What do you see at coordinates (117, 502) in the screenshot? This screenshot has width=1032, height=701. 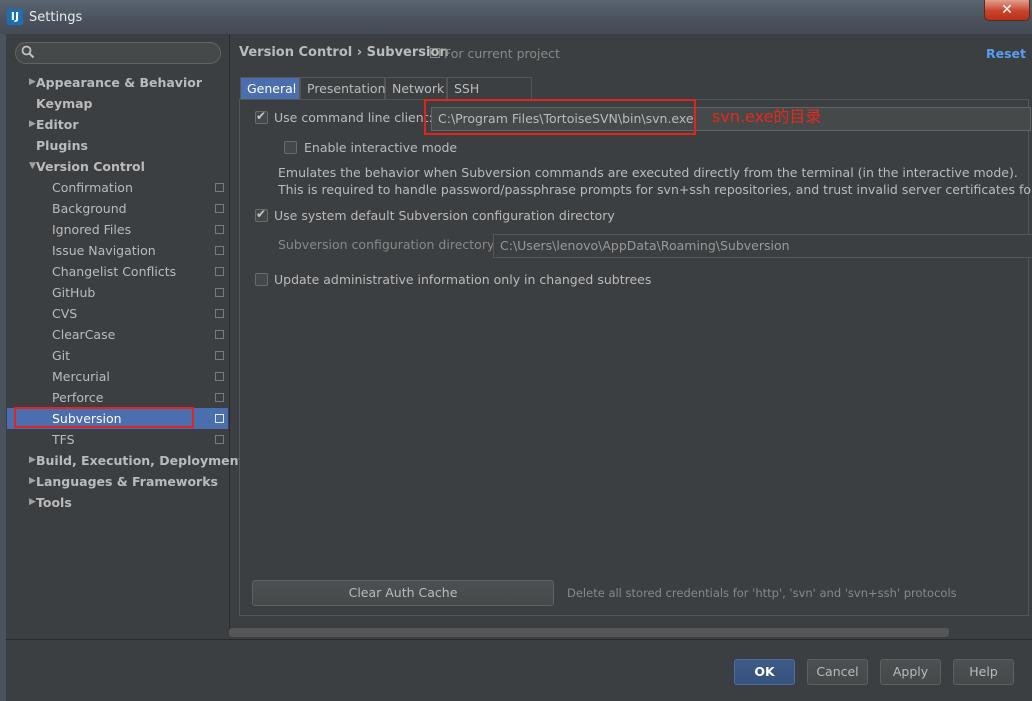 I see `sidebar-item-tools: ▶ Tools` at bounding box center [117, 502].